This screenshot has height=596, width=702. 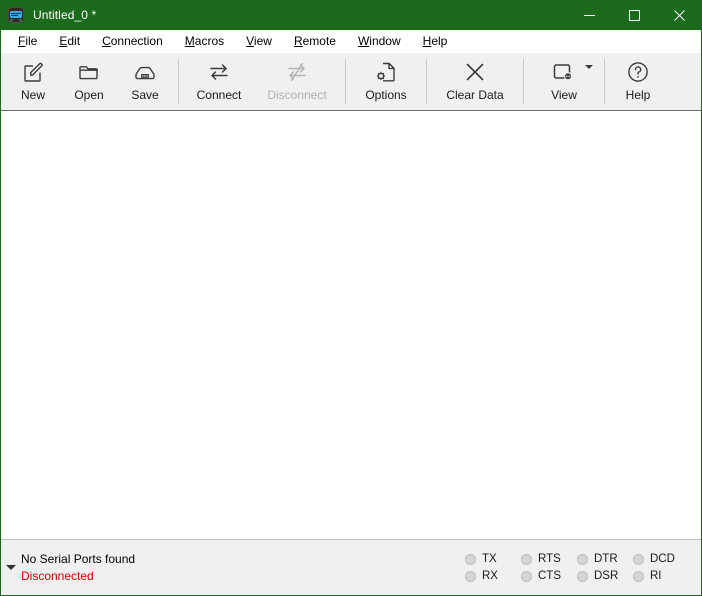 I want to click on folder-open-icon, so click(x=89, y=72).